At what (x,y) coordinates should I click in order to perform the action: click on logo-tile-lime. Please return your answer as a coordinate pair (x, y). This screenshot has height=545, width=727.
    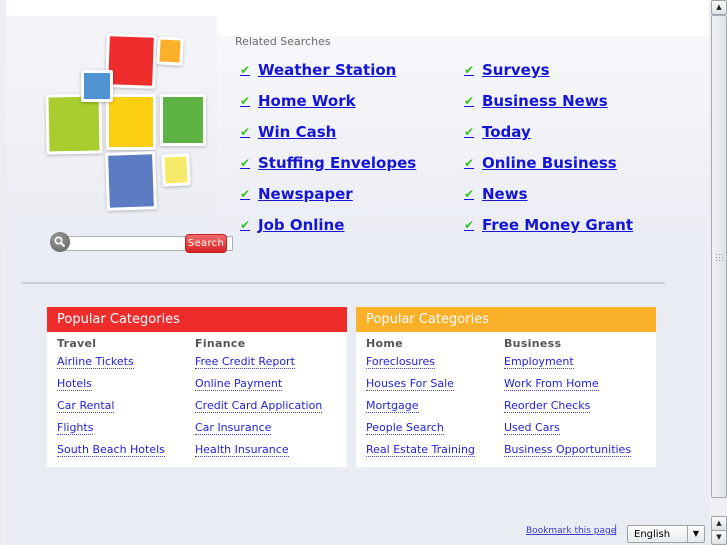
    Looking at the image, I should click on (74, 124).